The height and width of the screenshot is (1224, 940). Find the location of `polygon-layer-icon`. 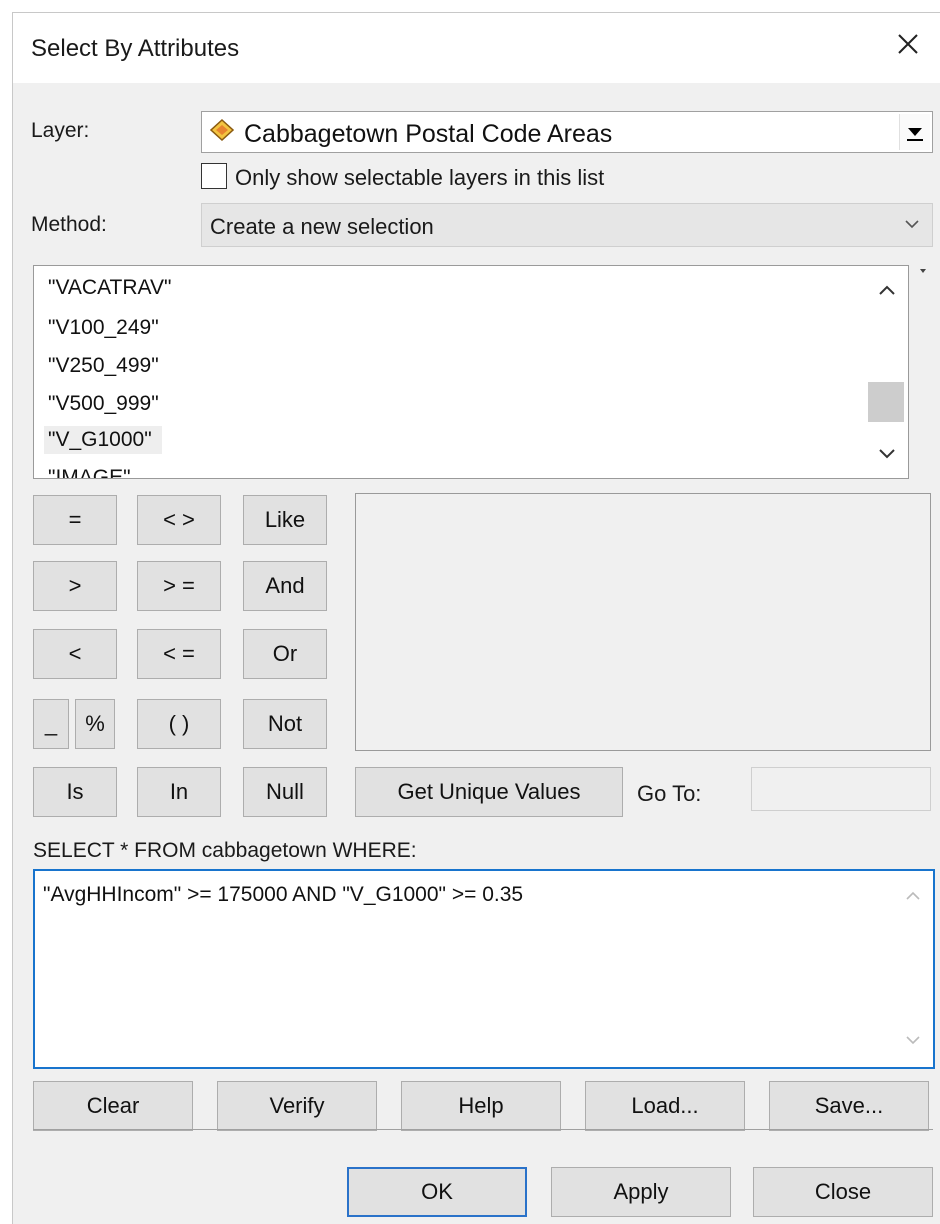

polygon-layer-icon is located at coordinates (222, 130).